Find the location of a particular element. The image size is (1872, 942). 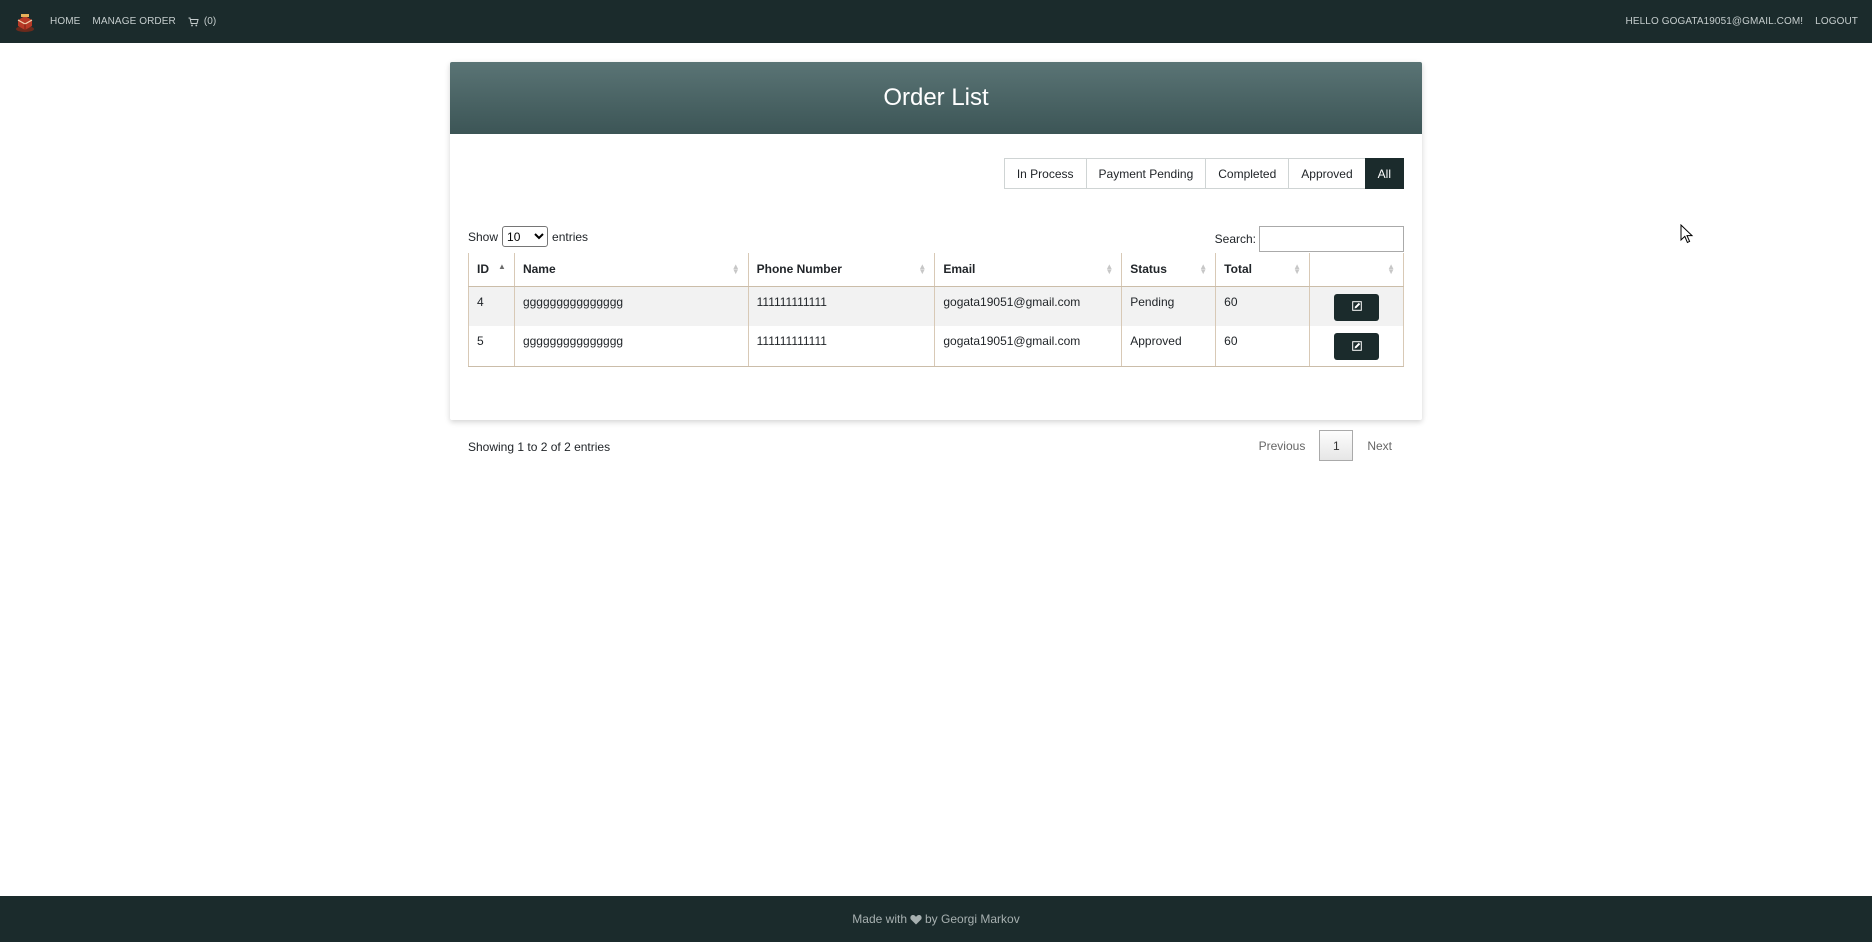

entries-label: entries is located at coordinates (570, 236).